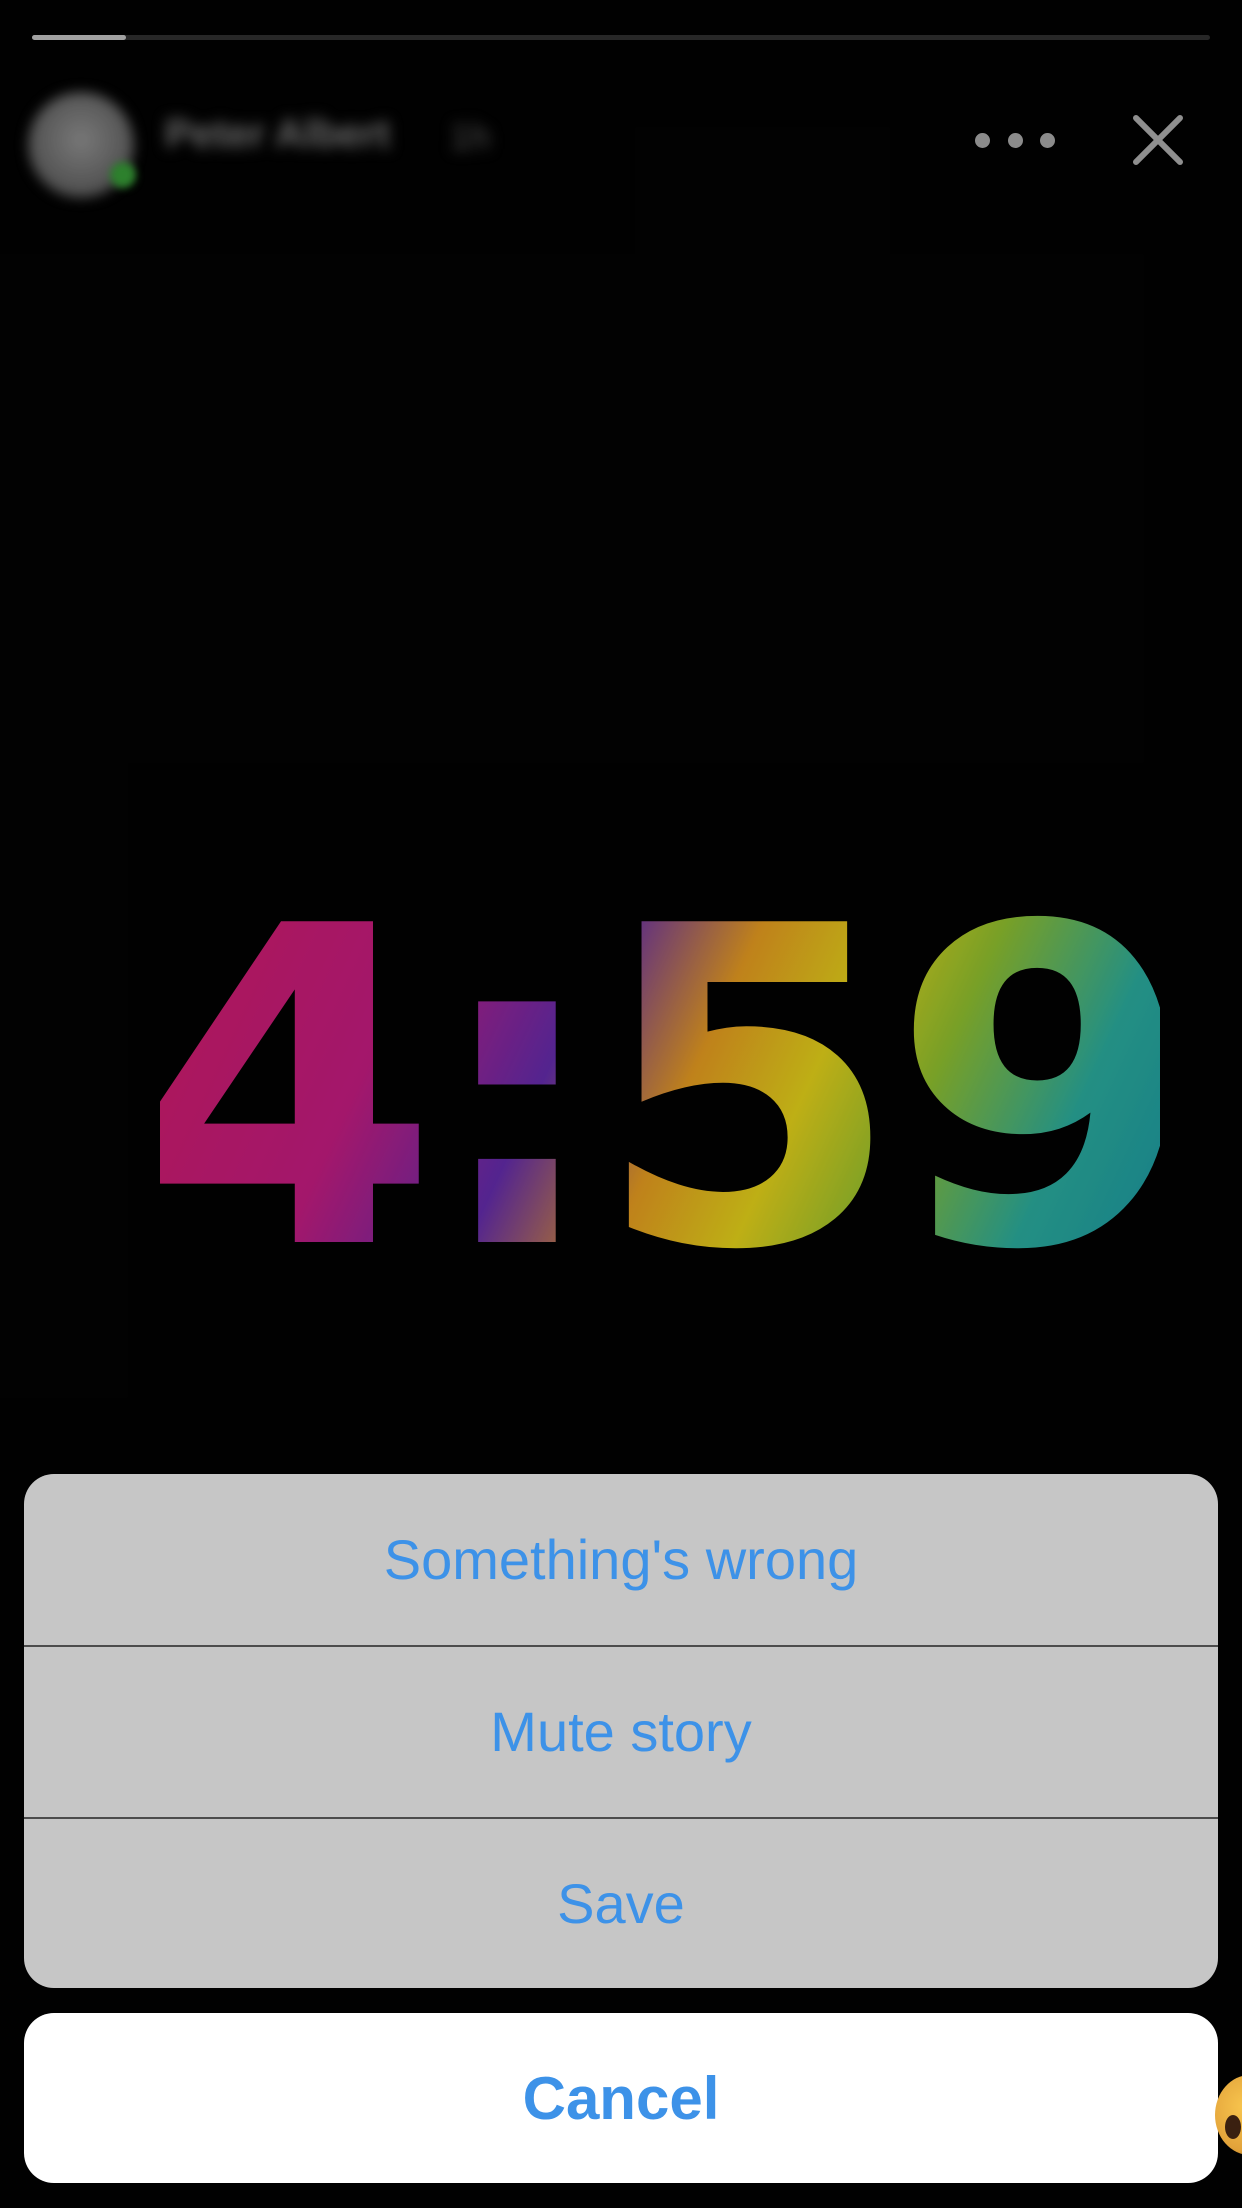 This screenshot has width=1242, height=2208. Describe the element at coordinates (621, 1559) in the screenshot. I see `something-wrong-button: Something's wrong` at that location.